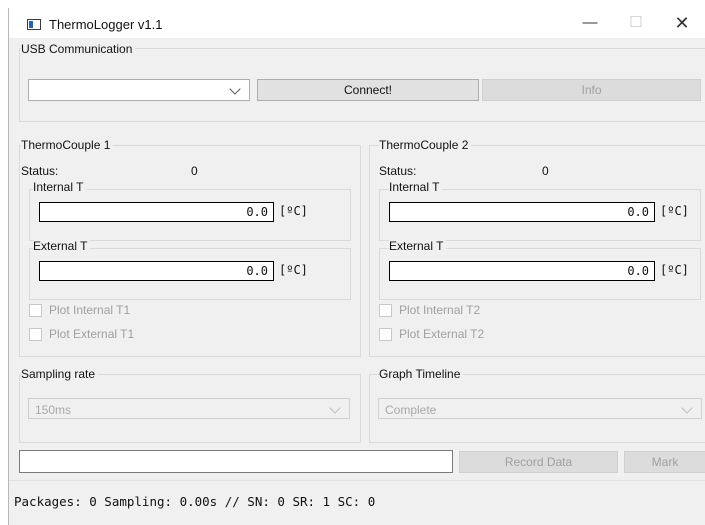  I want to click on tc1-external-label: External T, so click(62, 246).